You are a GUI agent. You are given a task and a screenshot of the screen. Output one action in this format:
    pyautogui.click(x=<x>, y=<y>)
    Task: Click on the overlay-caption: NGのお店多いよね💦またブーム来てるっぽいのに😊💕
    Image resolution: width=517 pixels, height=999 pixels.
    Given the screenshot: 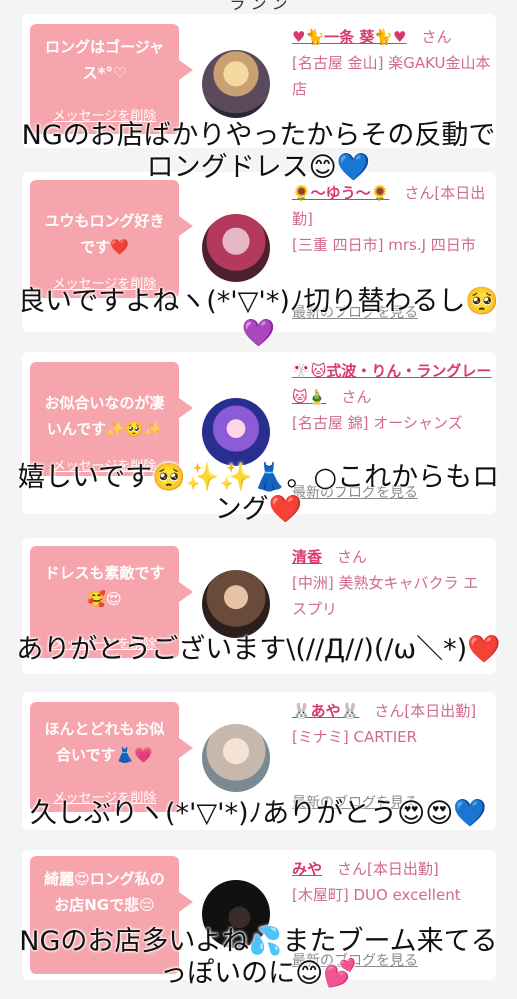 What is the action you would take?
    pyautogui.click(x=258, y=957)
    